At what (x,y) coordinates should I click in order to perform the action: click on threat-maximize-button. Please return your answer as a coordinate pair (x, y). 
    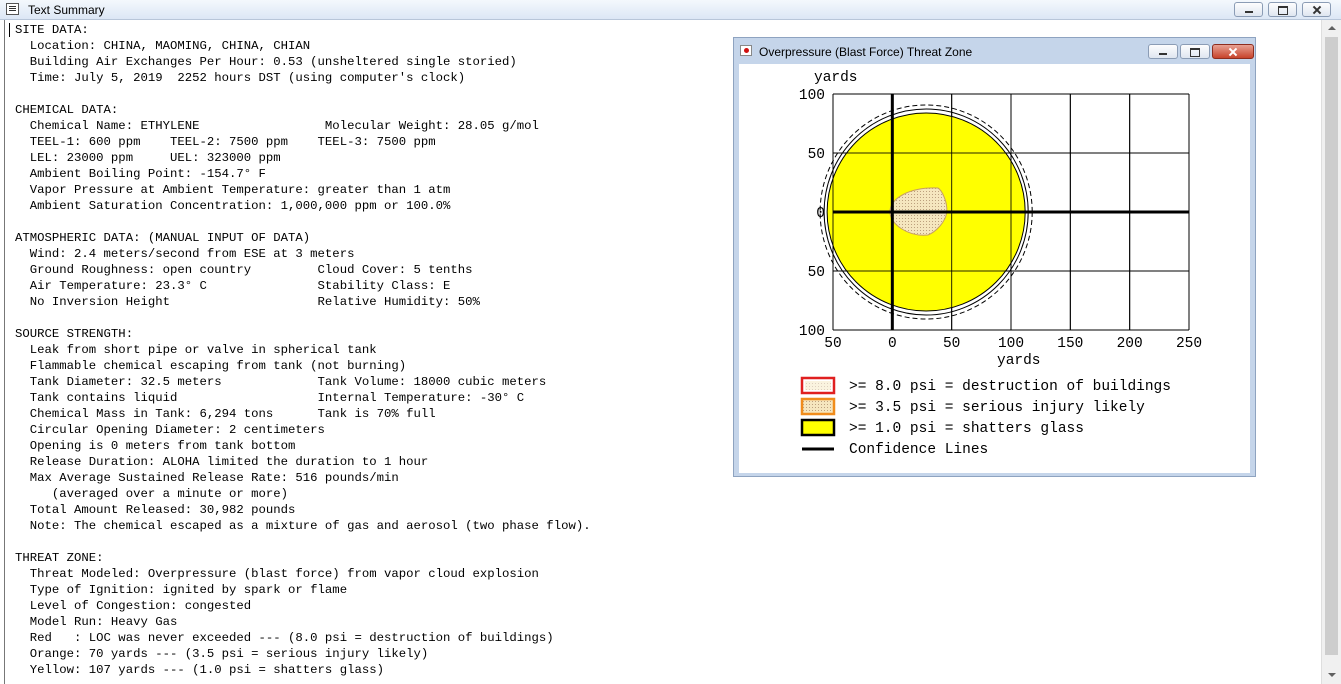
    Looking at the image, I should click on (1195, 51).